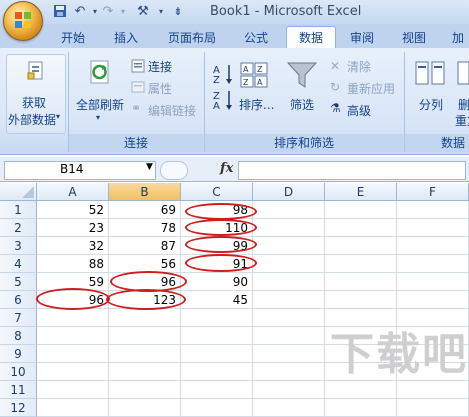  Describe the element at coordinates (98, 117) in the screenshot. I see `refresh-dropdown-icon: ▾` at that location.